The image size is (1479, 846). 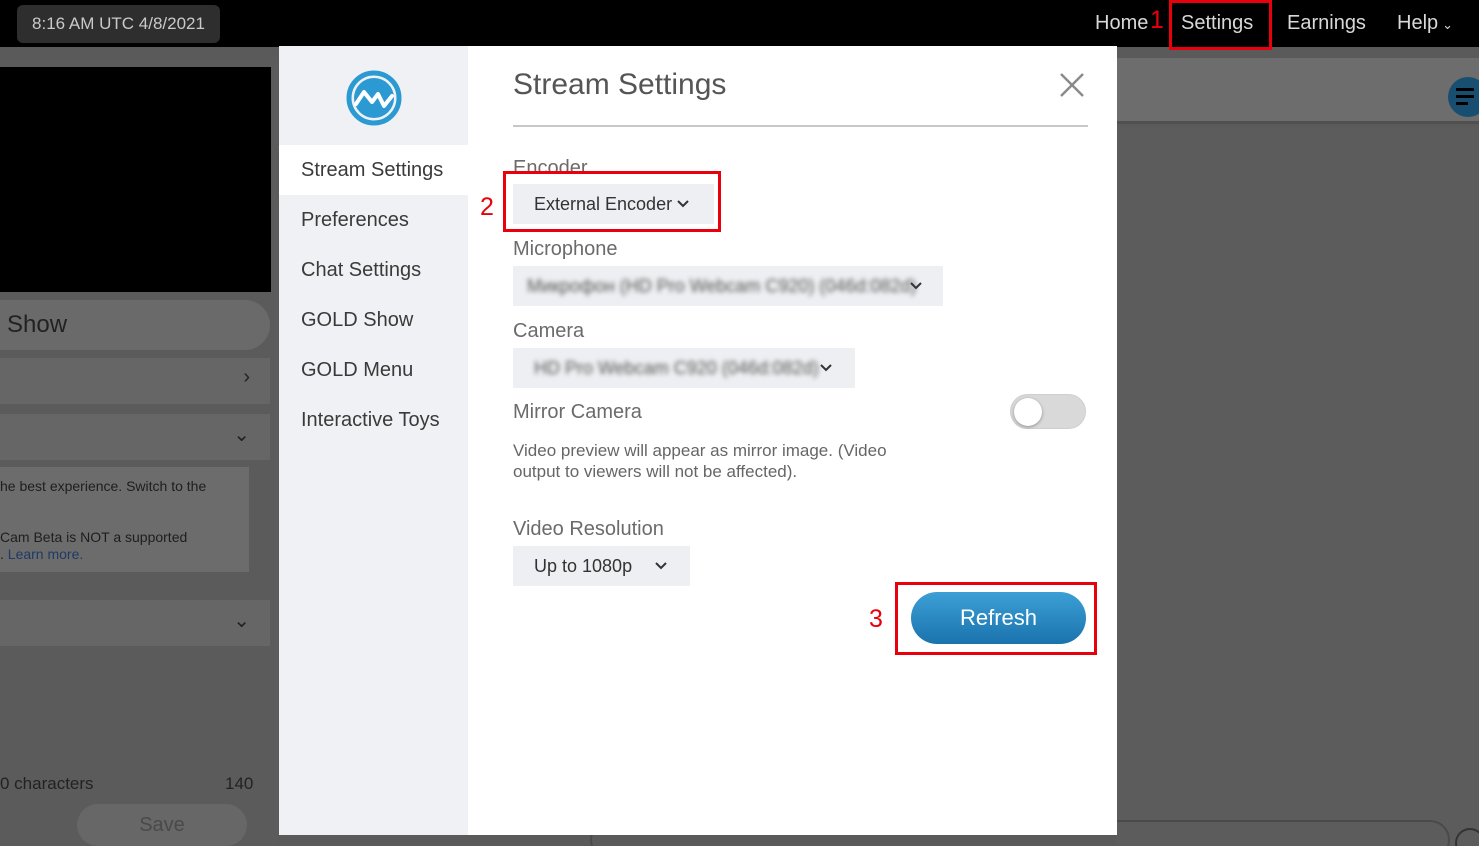 I want to click on toggle-knob, so click(x=1028, y=412).